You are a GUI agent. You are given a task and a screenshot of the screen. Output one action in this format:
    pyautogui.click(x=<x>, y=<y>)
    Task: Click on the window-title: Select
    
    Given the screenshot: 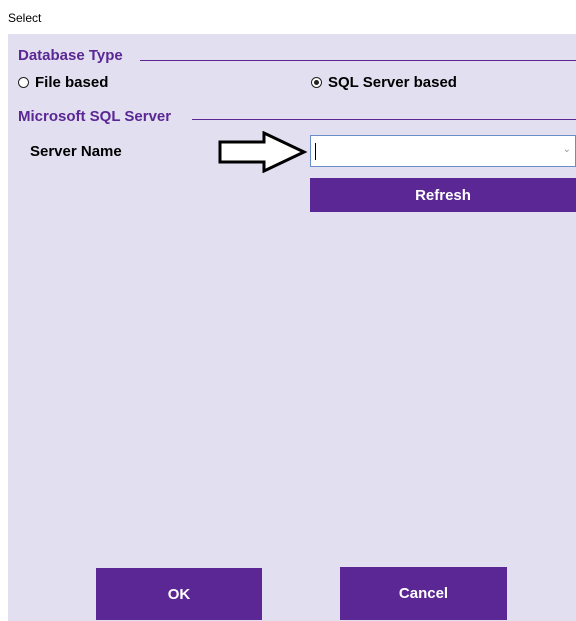 What is the action you would take?
    pyautogui.click(x=25, y=18)
    